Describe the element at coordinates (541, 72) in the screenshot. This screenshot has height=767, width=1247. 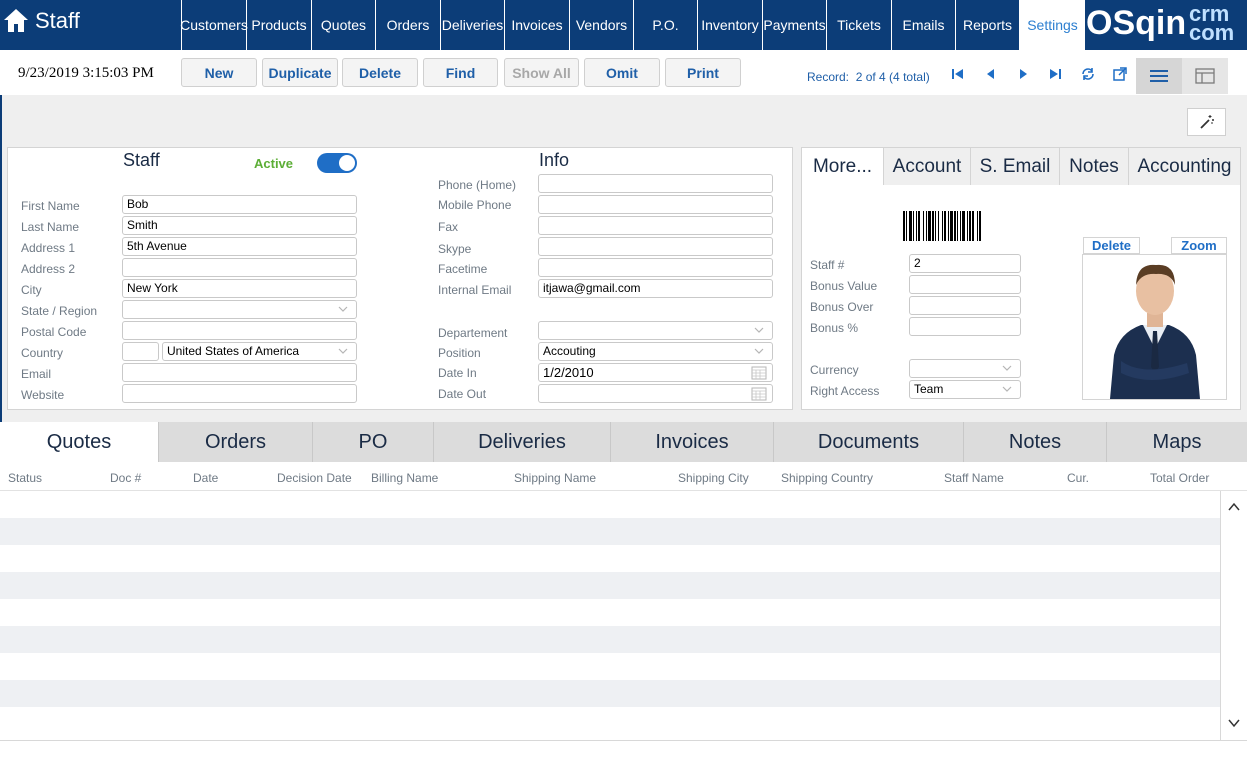
I see `show-all-button: Show All` at that location.